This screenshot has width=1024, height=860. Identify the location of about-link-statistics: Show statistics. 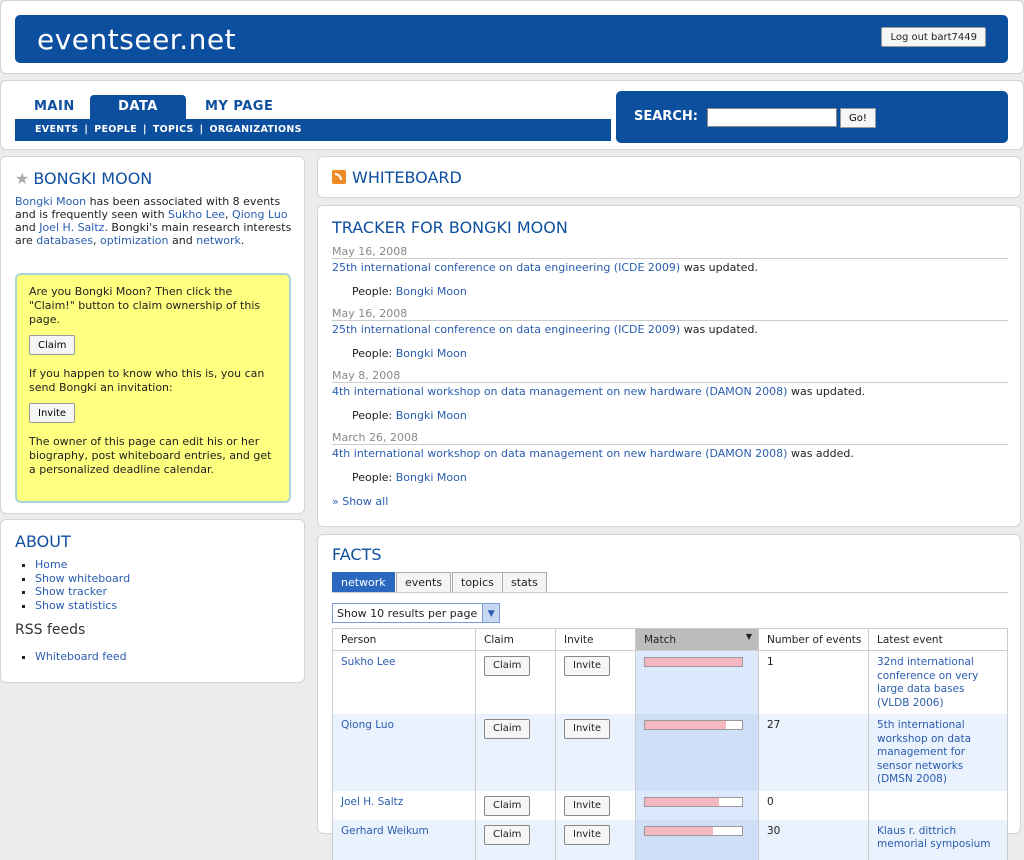
(82, 606).